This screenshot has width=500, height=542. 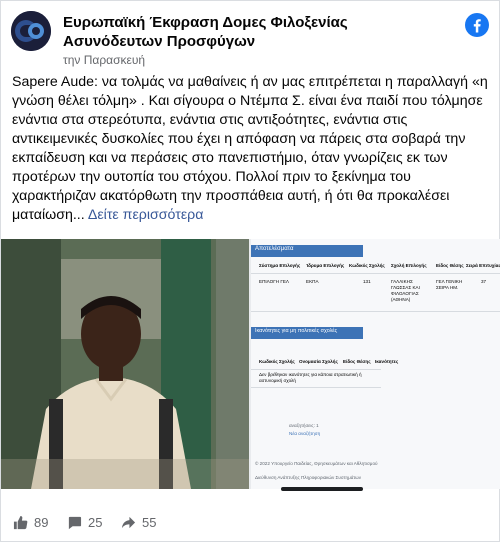 I want to click on header-code: Κωδικός Σχολής, so click(x=367, y=265).